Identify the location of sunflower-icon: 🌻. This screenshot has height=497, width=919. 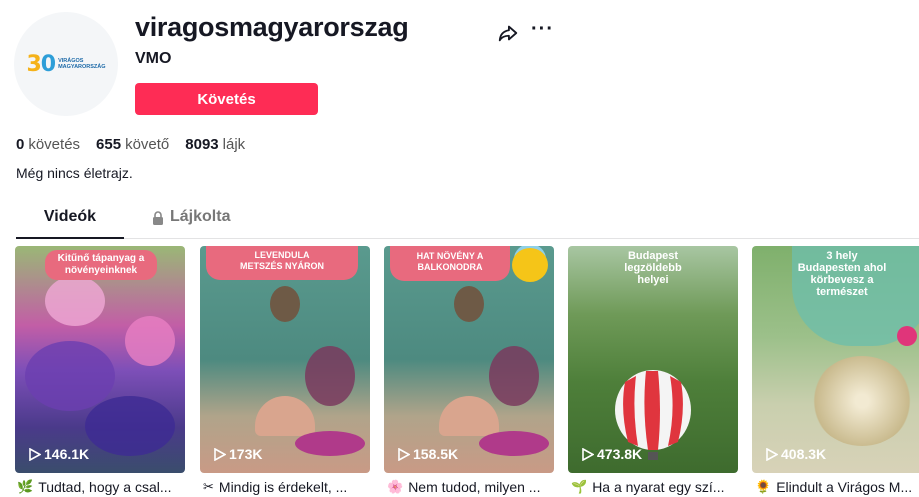
(763, 486).